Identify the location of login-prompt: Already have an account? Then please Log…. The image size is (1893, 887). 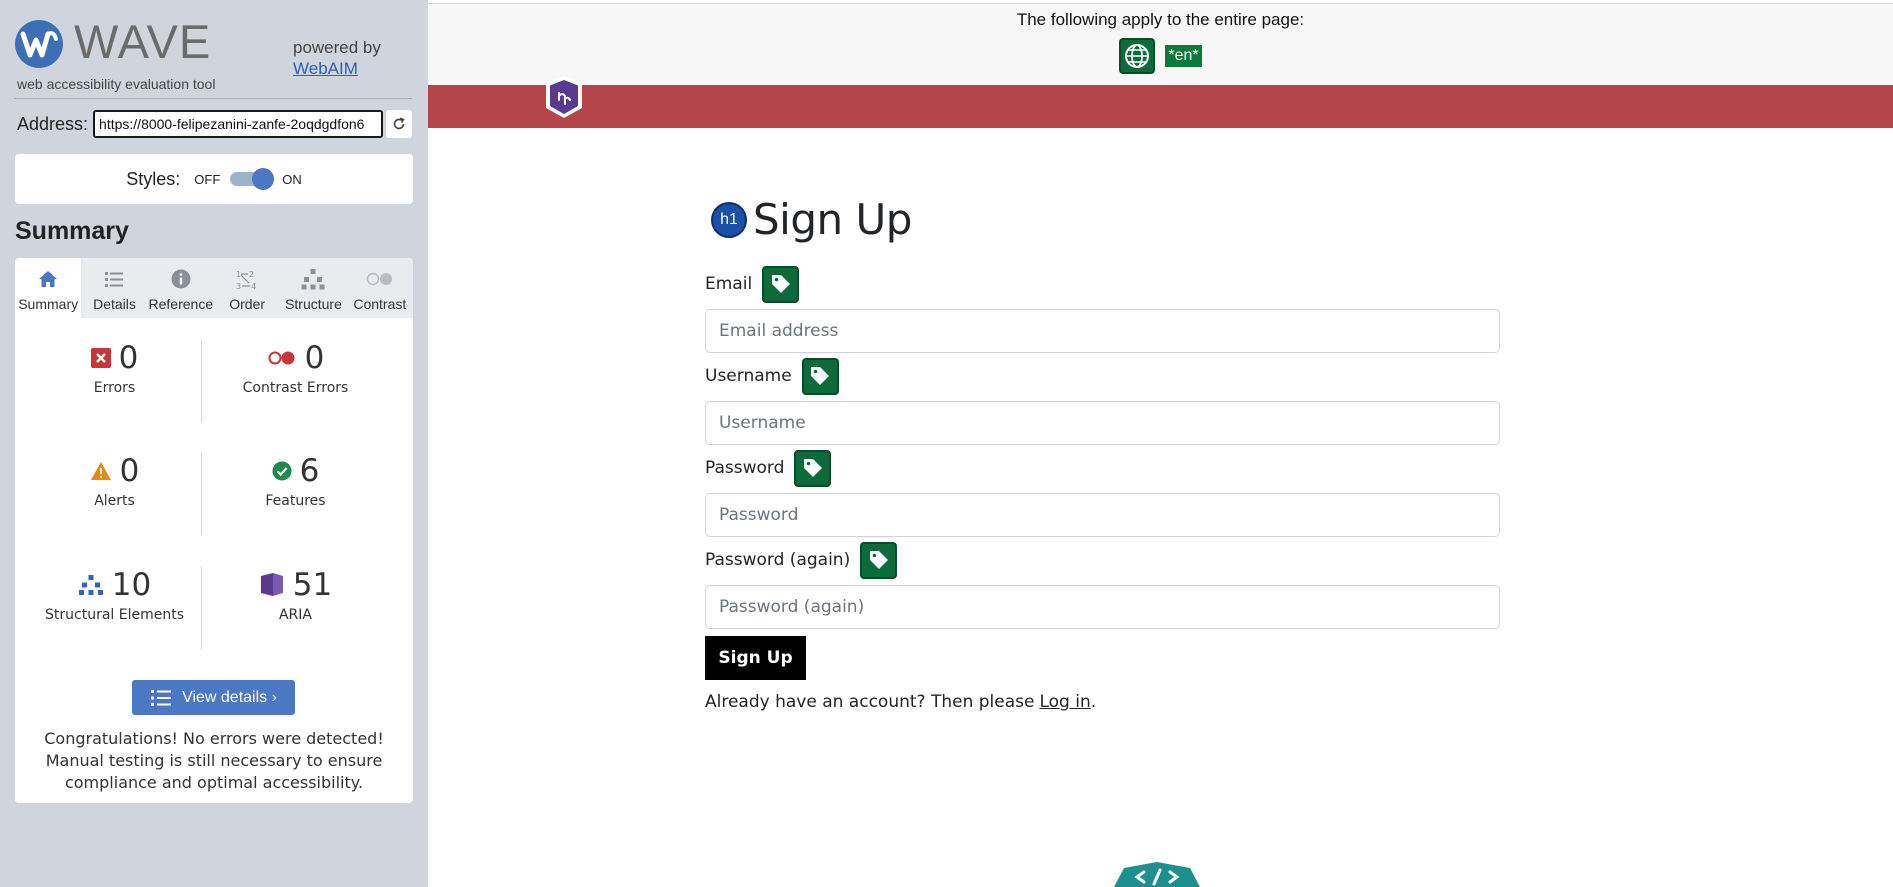
(900, 702).